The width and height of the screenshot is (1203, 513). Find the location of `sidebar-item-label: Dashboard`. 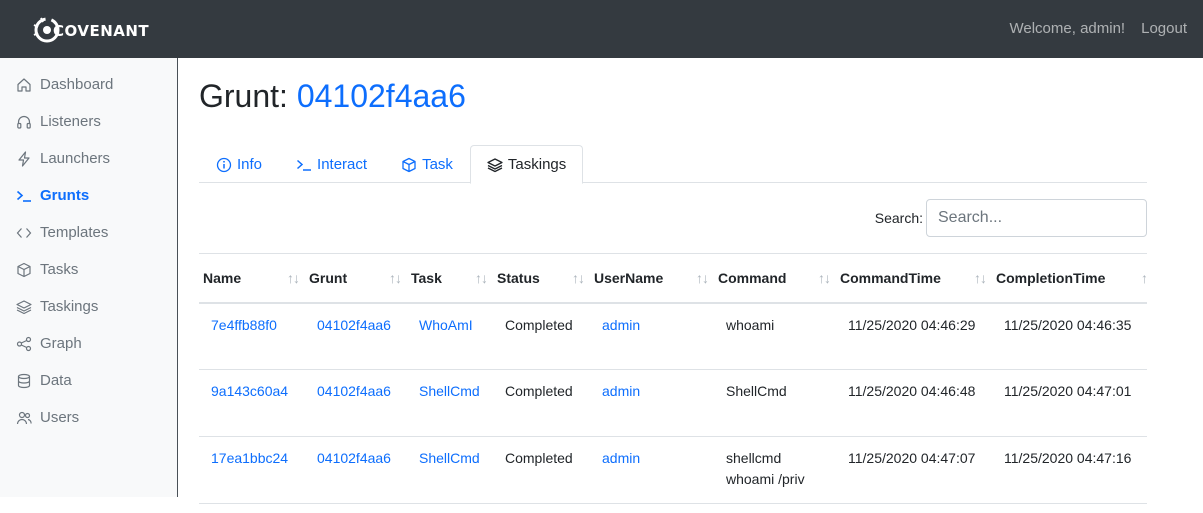

sidebar-item-label: Dashboard is located at coordinates (77, 84).